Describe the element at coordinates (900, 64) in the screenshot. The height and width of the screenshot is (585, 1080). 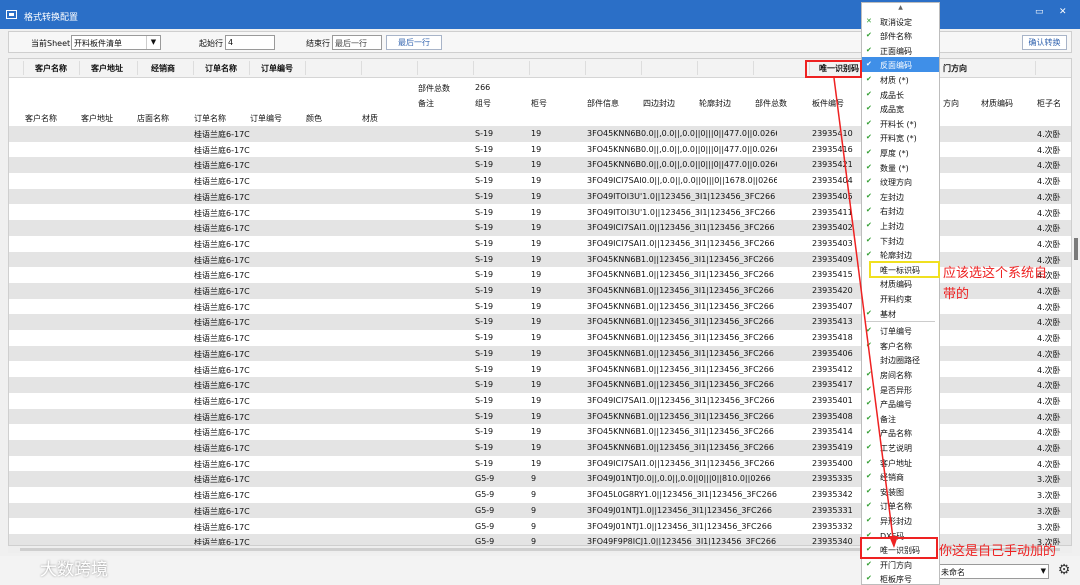
I see `menu-item: ✔ 反面编码` at that location.